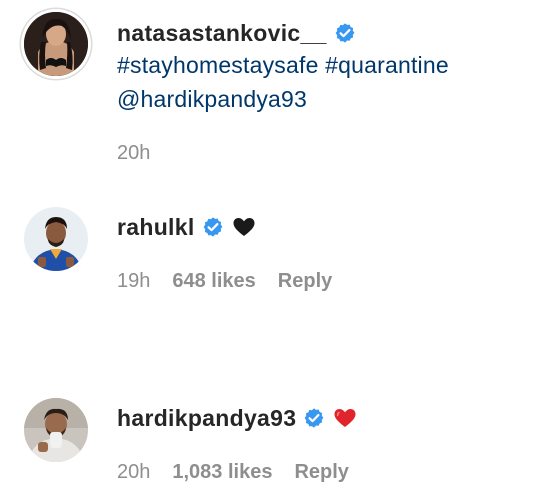  What do you see at coordinates (345, 418) in the screenshot?
I see `red-heart-icon` at bounding box center [345, 418].